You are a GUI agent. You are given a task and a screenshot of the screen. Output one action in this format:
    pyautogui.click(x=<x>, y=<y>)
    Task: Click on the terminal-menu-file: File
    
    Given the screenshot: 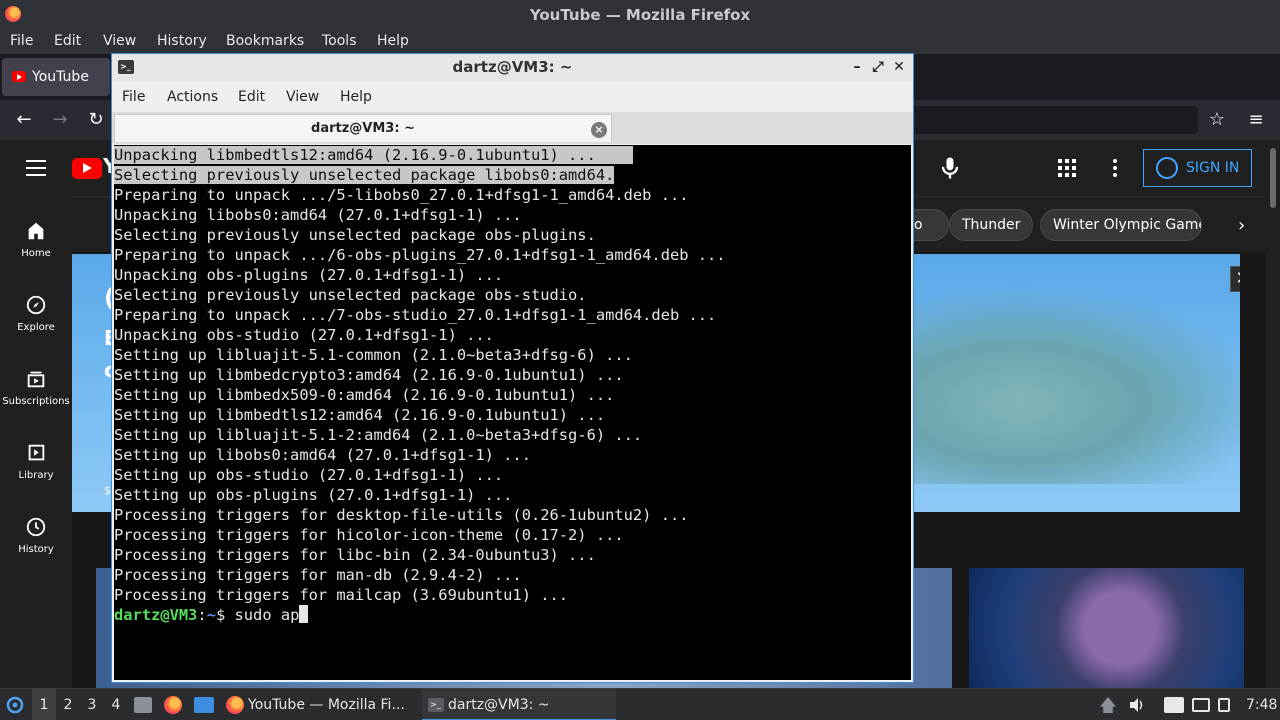 What is the action you would take?
    pyautogui.click(x=133, y=97)
    